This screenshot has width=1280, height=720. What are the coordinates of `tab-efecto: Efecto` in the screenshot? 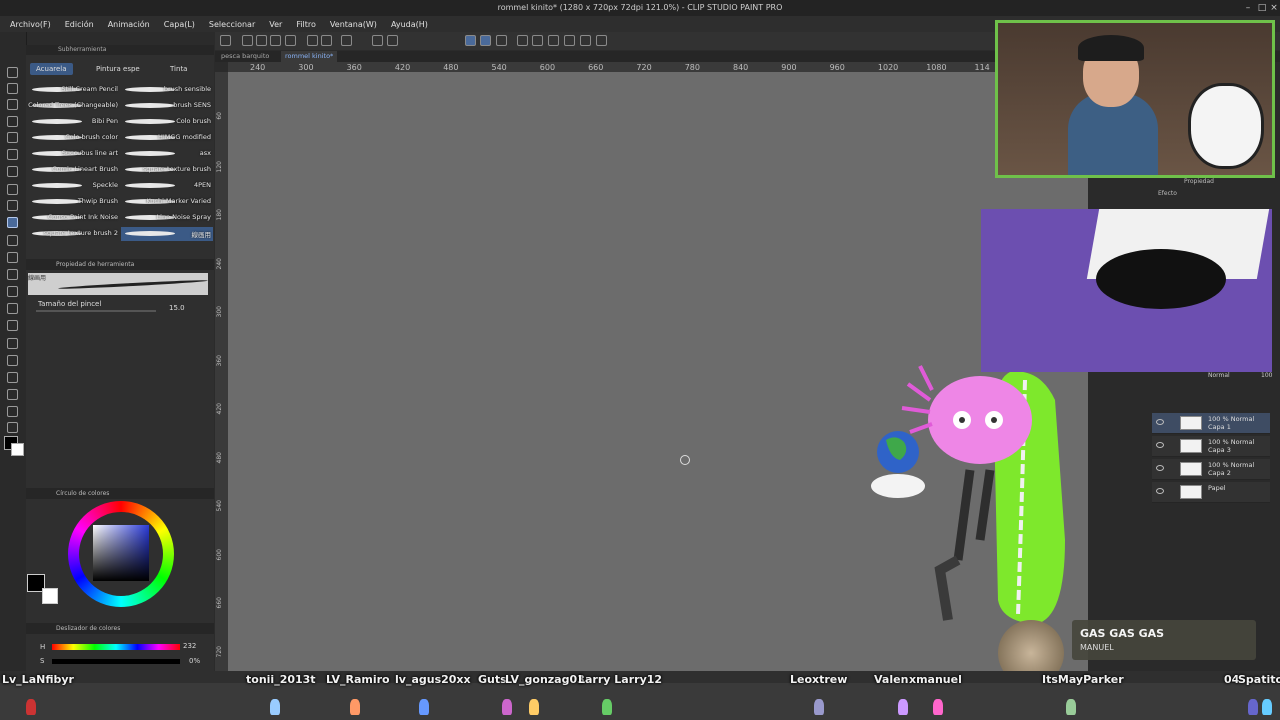 It's located at (1167, 193).